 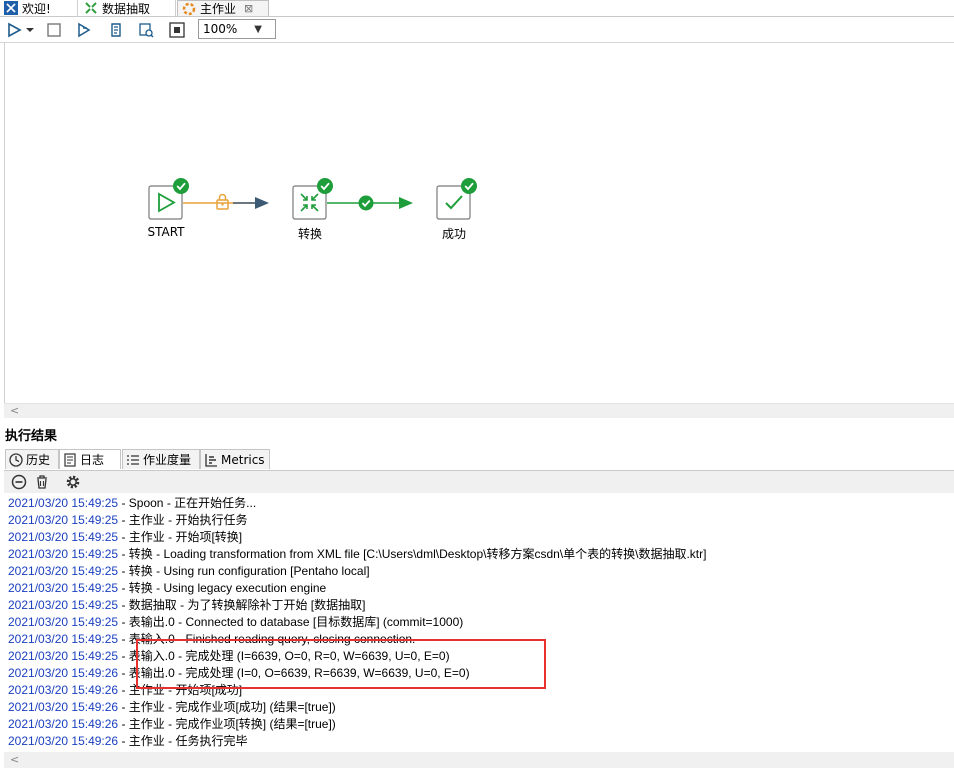 I want to click on run-icon, so click(x=15, y=30).